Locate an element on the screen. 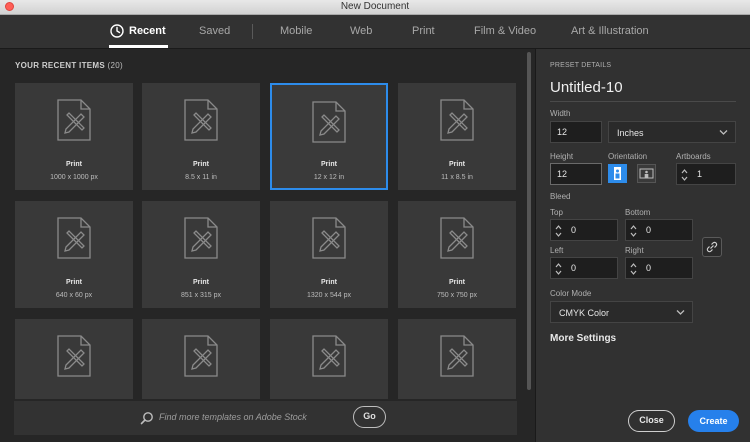 Image resolution: width=750 pixels, height=442 pixels. color-mode-dropdown: CMYK Color is located at coordinates (621, 312).